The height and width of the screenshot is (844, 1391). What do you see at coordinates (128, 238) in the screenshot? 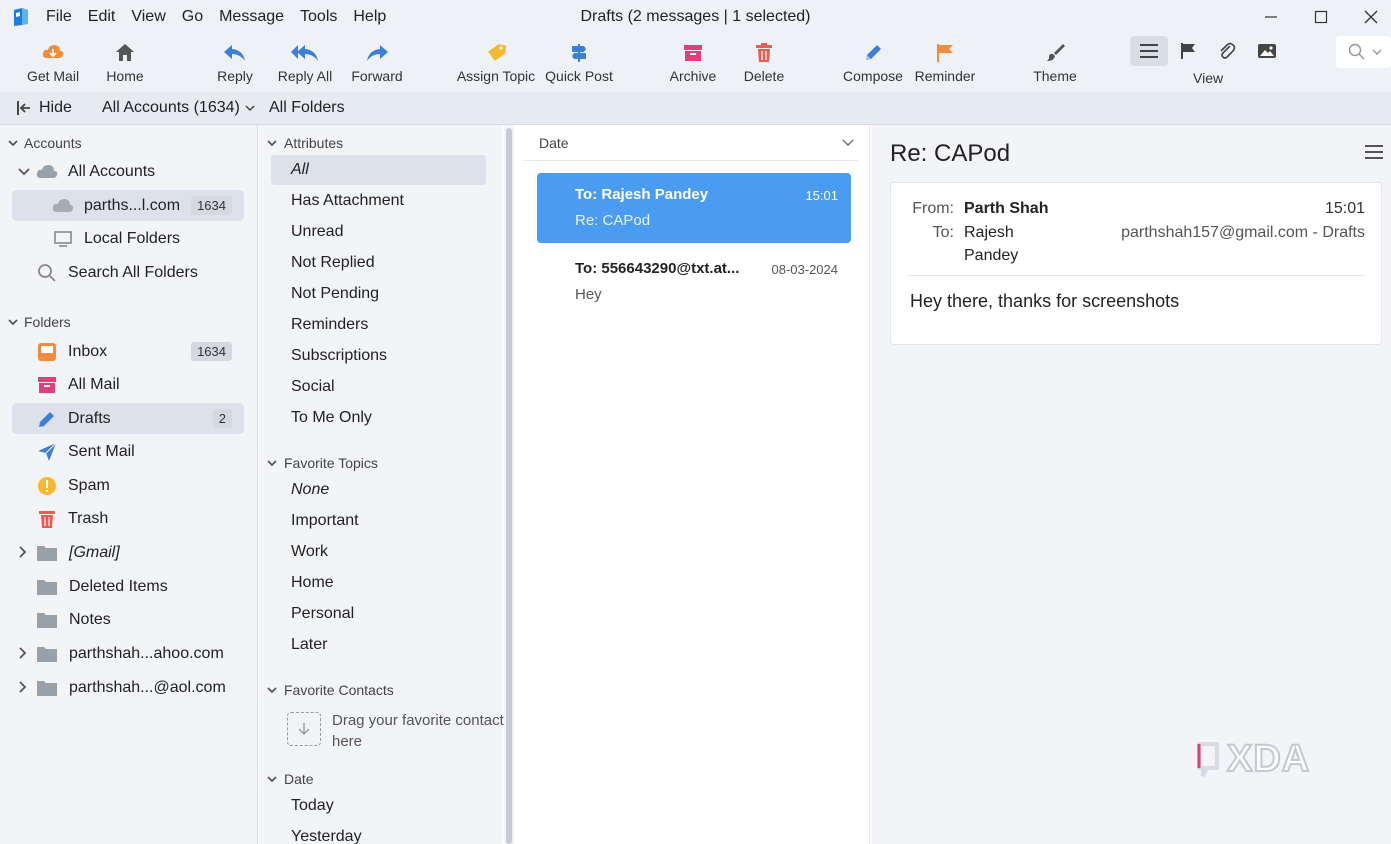
I see `sidebar-item-local-folders: Local Folders` at bounding box center [128, 238].